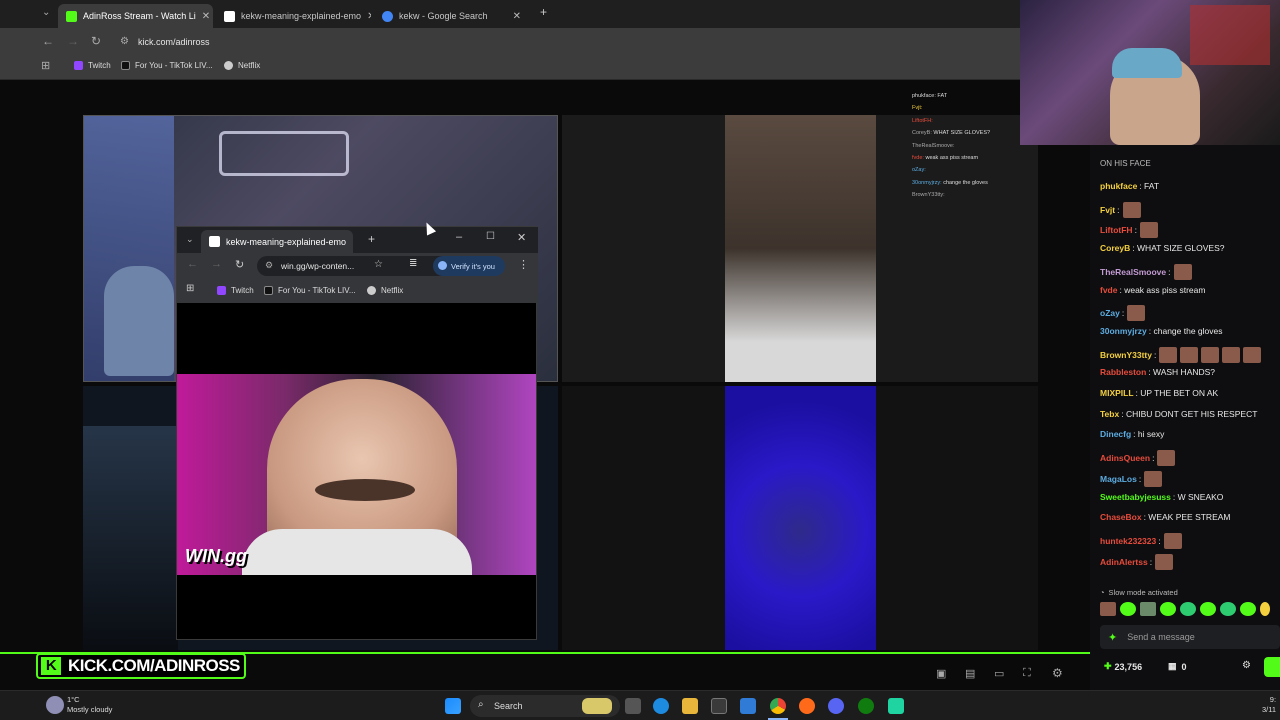 This screenshot has width=1280, height=720. Describe the element at coordinates (719, 706) in the screenshot. I see `store-icon` at that location.